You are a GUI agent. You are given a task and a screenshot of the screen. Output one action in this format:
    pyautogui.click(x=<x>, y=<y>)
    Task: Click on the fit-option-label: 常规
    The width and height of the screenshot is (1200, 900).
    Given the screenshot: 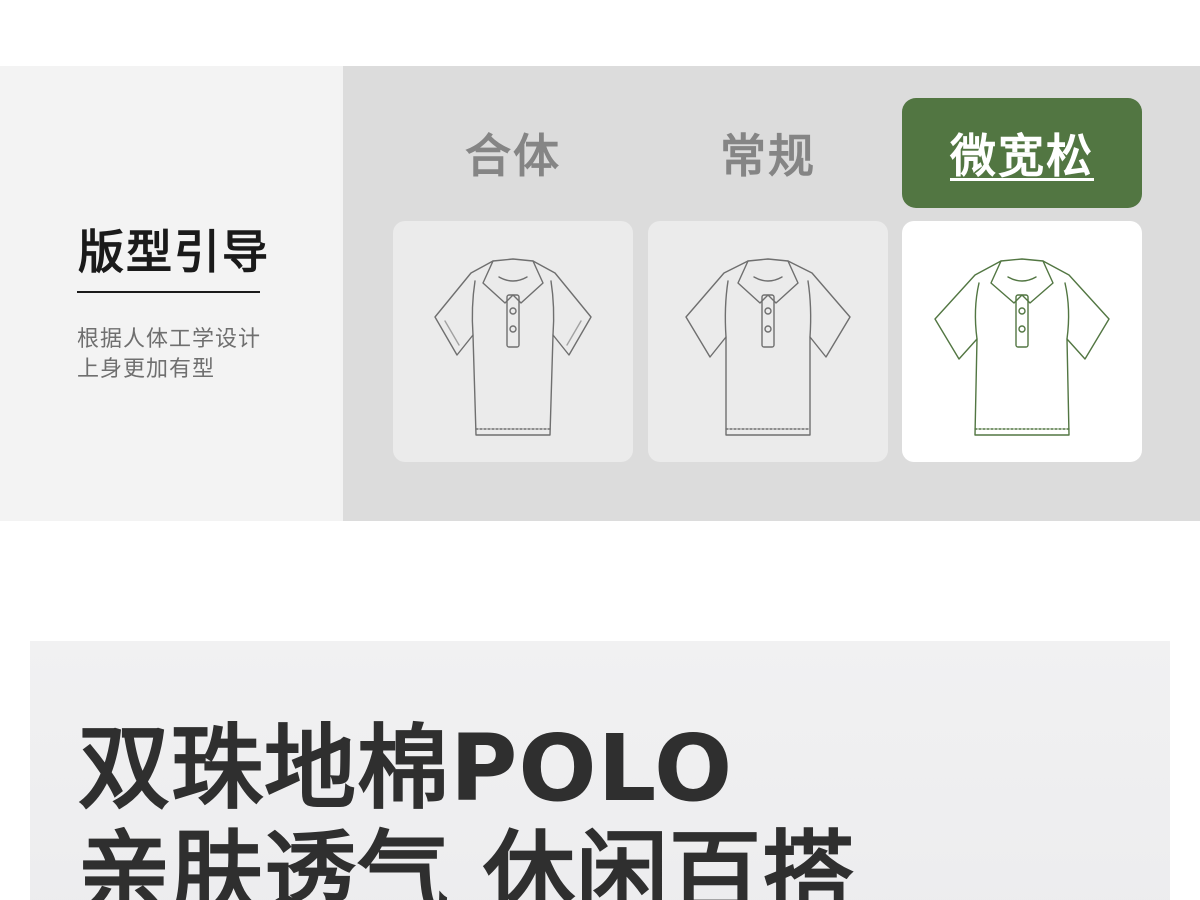 What is the action you would take?
    pyautogui.click(x=768, y=153)
    